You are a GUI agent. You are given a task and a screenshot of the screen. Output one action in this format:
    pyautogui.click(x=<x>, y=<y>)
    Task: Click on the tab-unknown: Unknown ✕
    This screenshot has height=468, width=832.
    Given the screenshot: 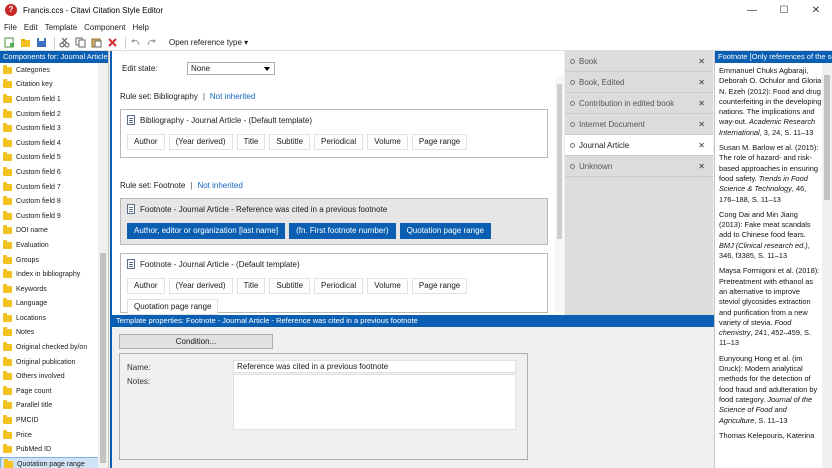 What is the action you would take?
    pyautogui.click(x=639, y=166)
    